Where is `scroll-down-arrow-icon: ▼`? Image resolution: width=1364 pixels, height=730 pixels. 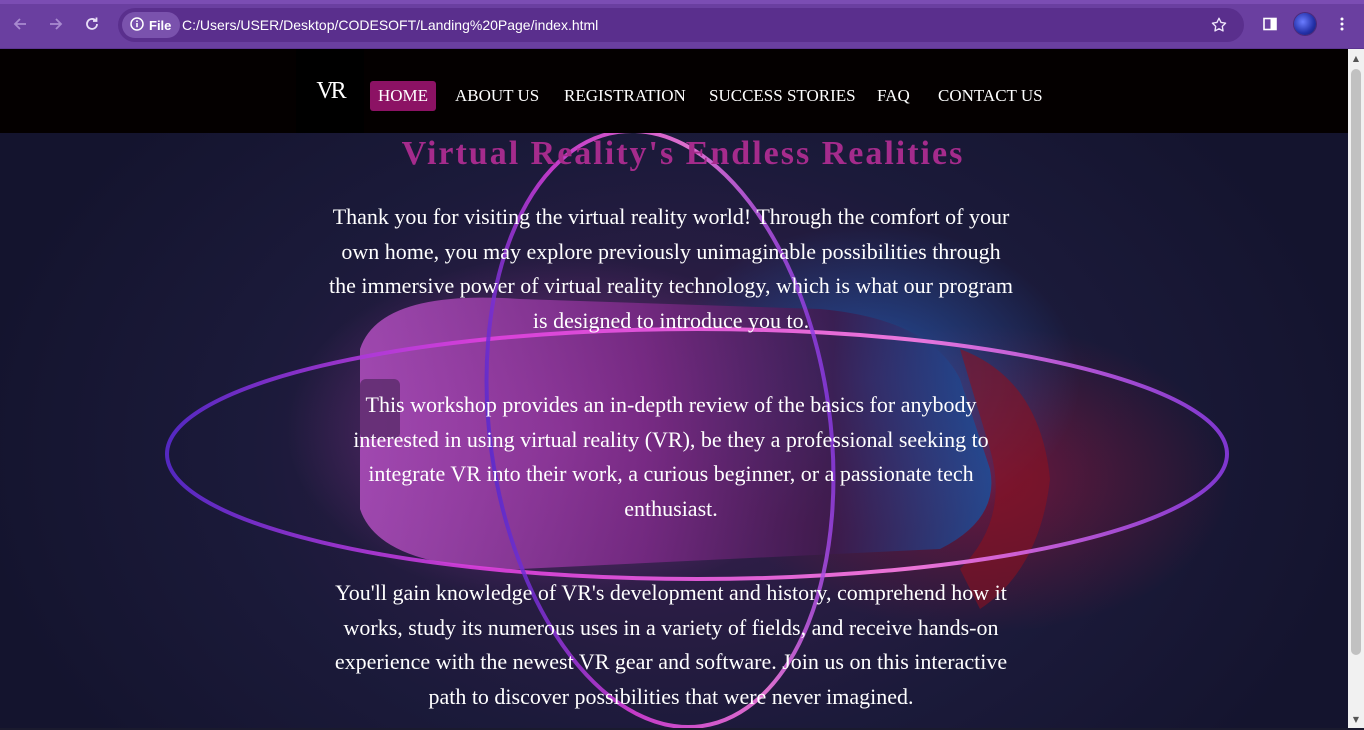 scroll-down-arrow-icon: ▼ is located at coordinates (1356, 719).